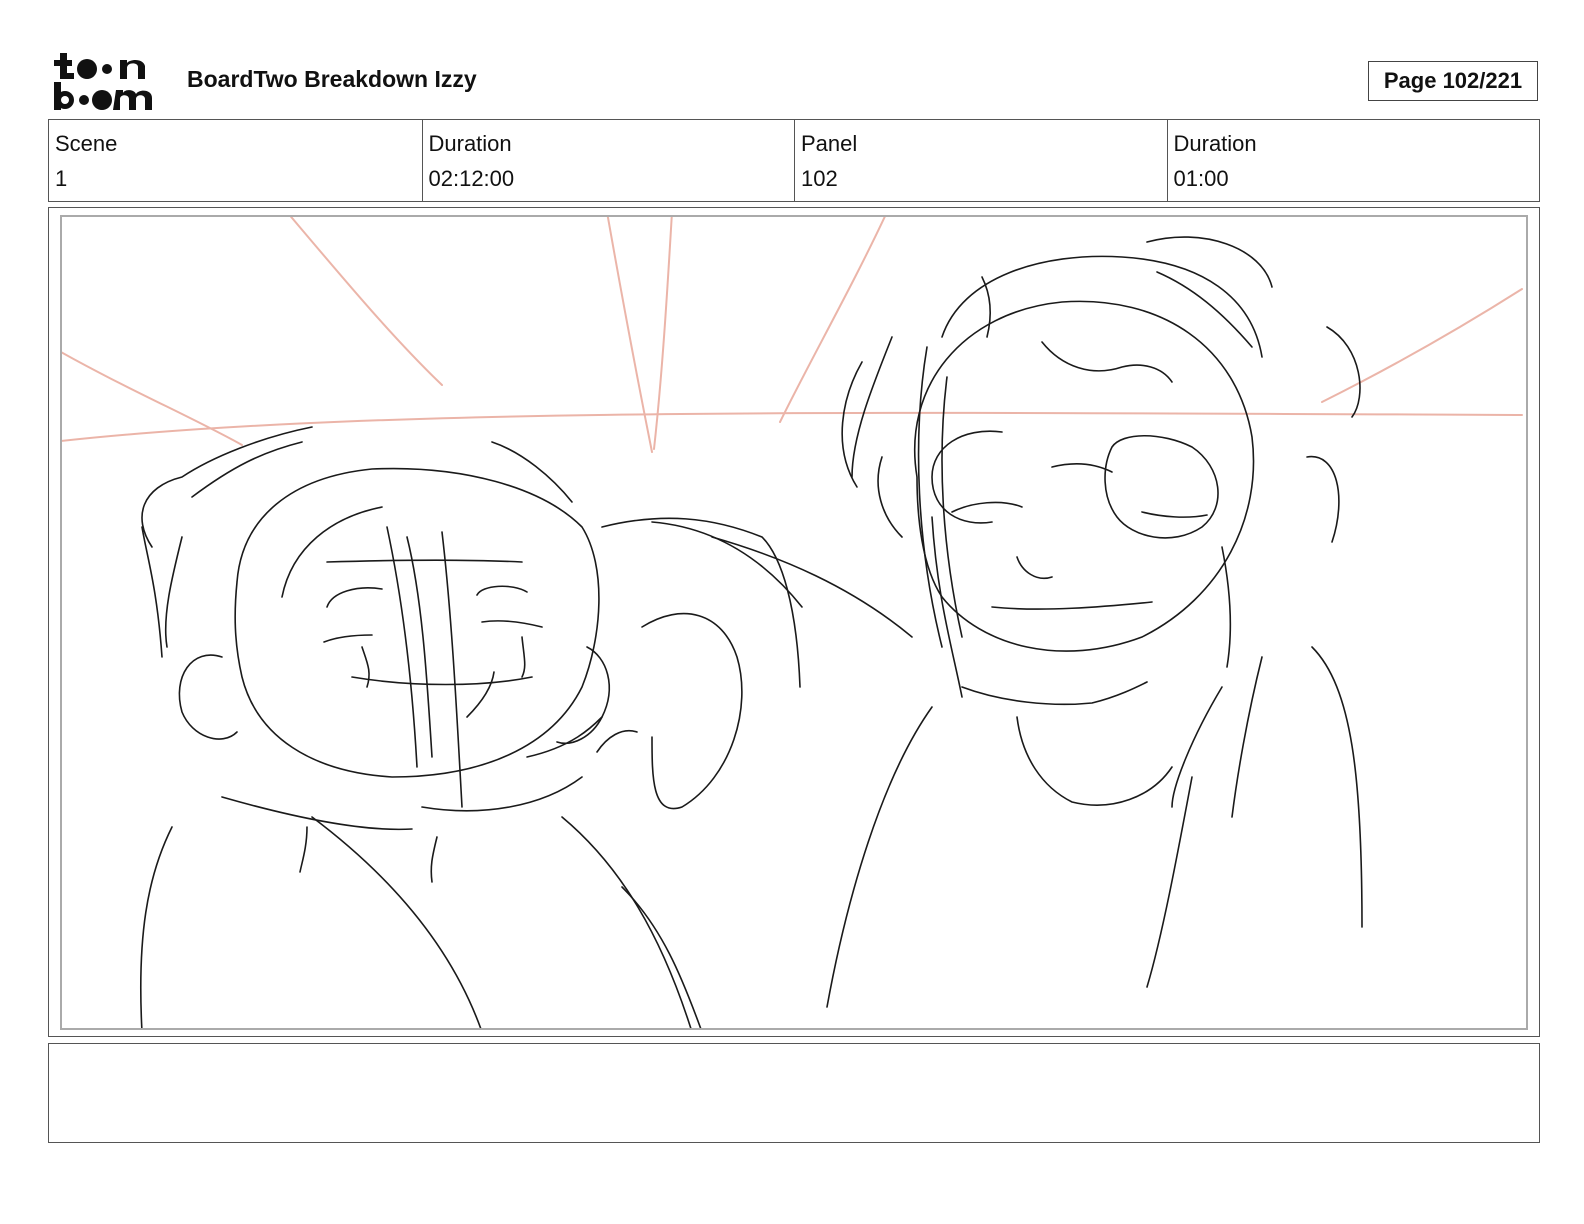  What do you see at coordinates (829, 143) in the screenshot?
I see `panel-label: Panel` at bounding box center [829, 143].